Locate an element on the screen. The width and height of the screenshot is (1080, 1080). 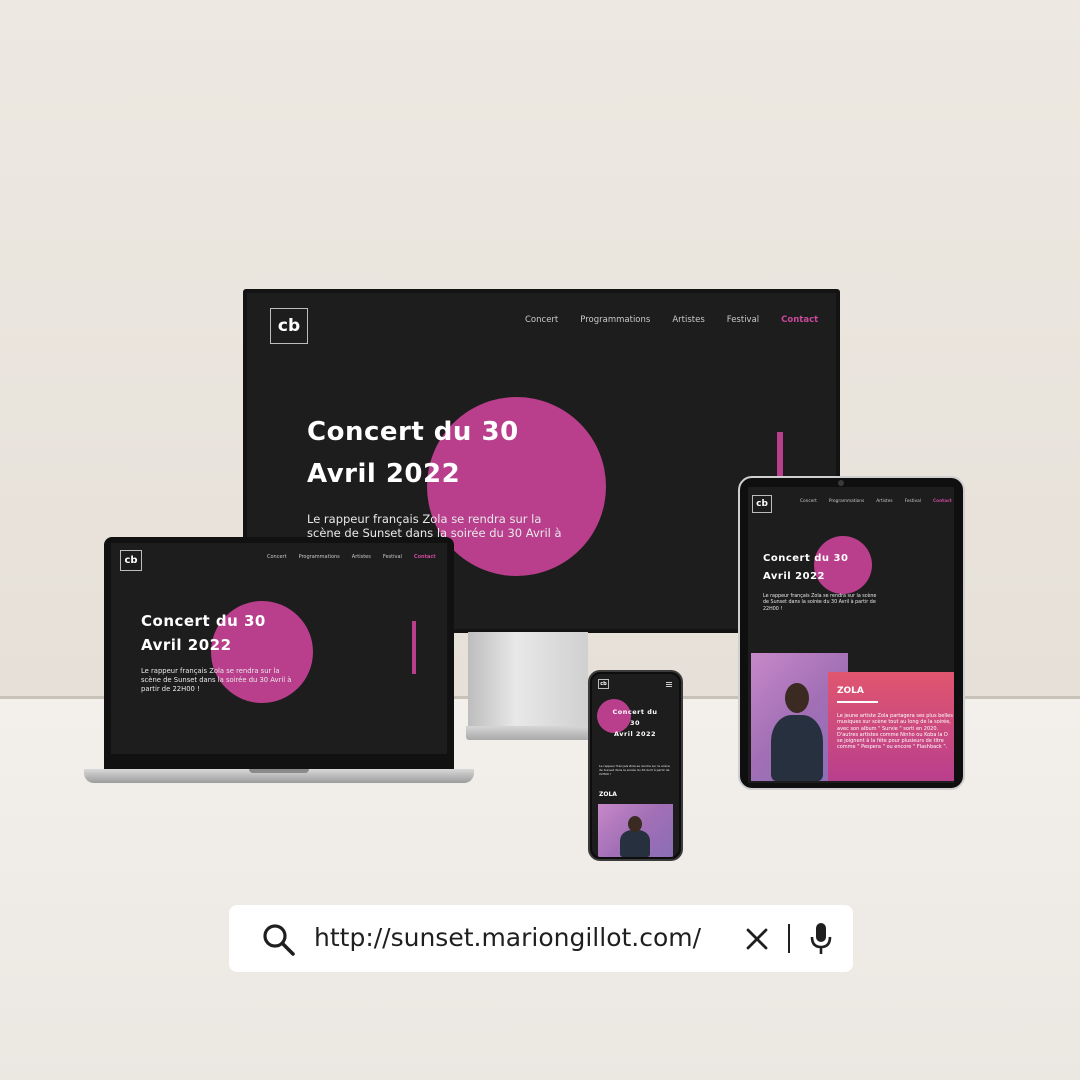
laptop-notch is located at coordinates (279, 771).